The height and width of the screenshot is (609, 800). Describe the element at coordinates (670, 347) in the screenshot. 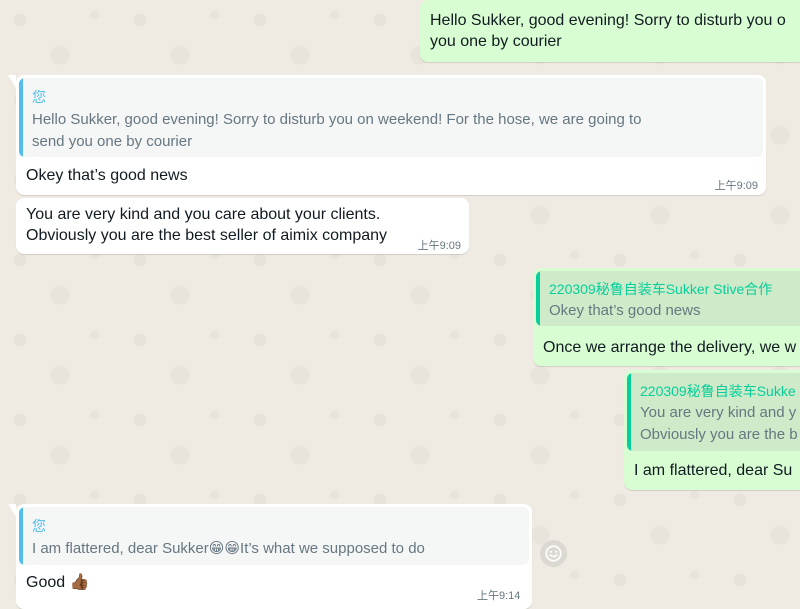

I see `message-text: Once we arrange the delivery, we w` at that location.